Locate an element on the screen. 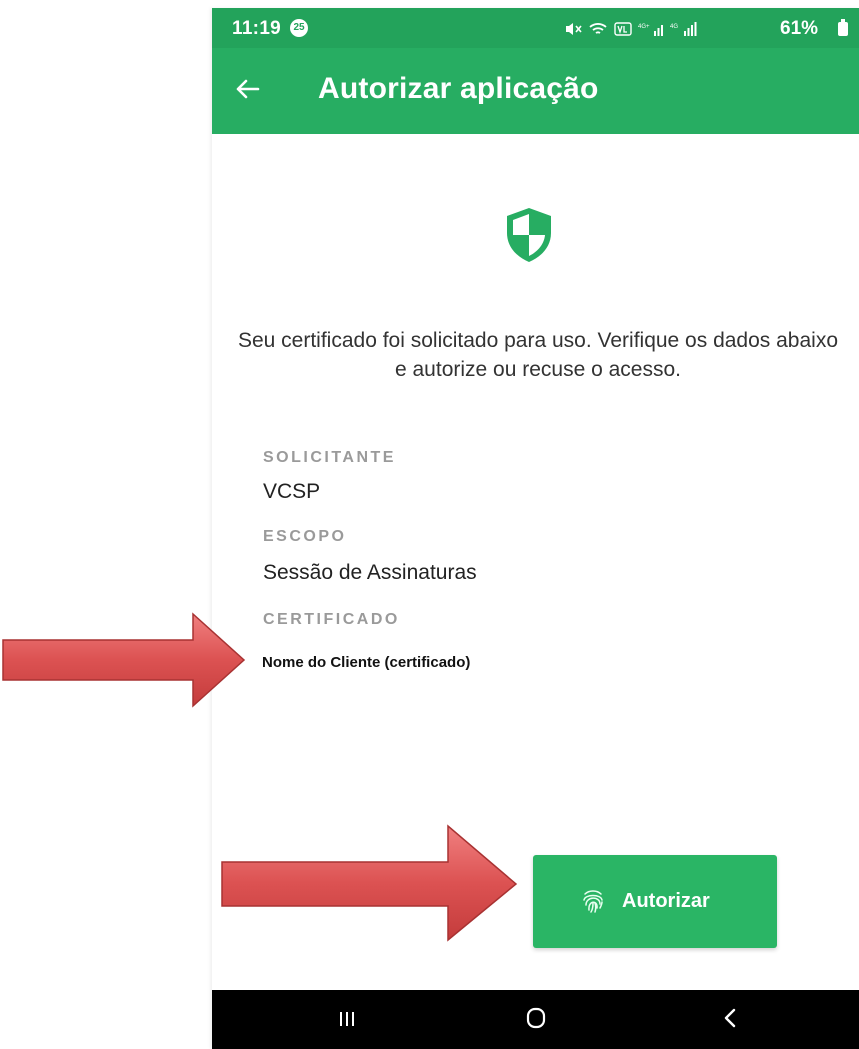  status-time: 11:19 is located at coordinates (257, 28).